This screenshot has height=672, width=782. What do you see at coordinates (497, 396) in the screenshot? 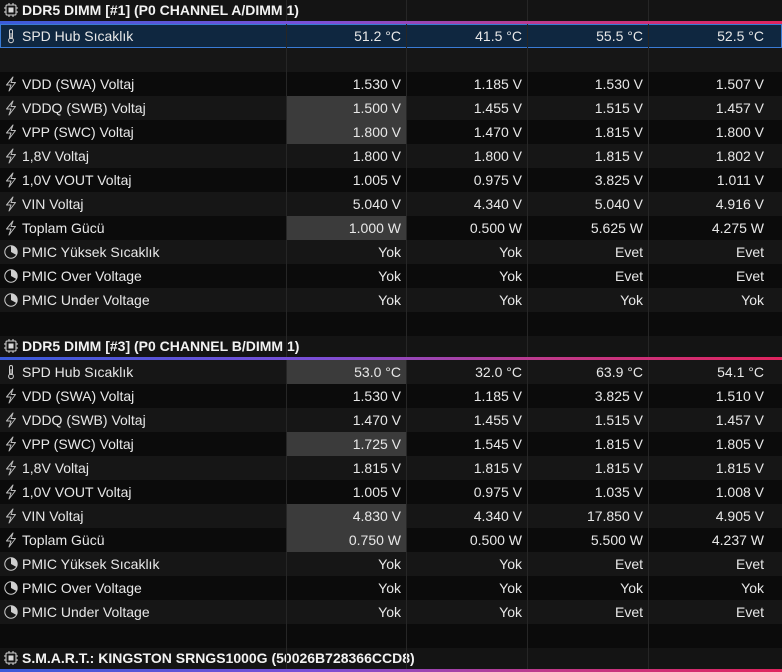
I see `sensor-value-col2: 1.185 V` at bounding box center [497, 396].